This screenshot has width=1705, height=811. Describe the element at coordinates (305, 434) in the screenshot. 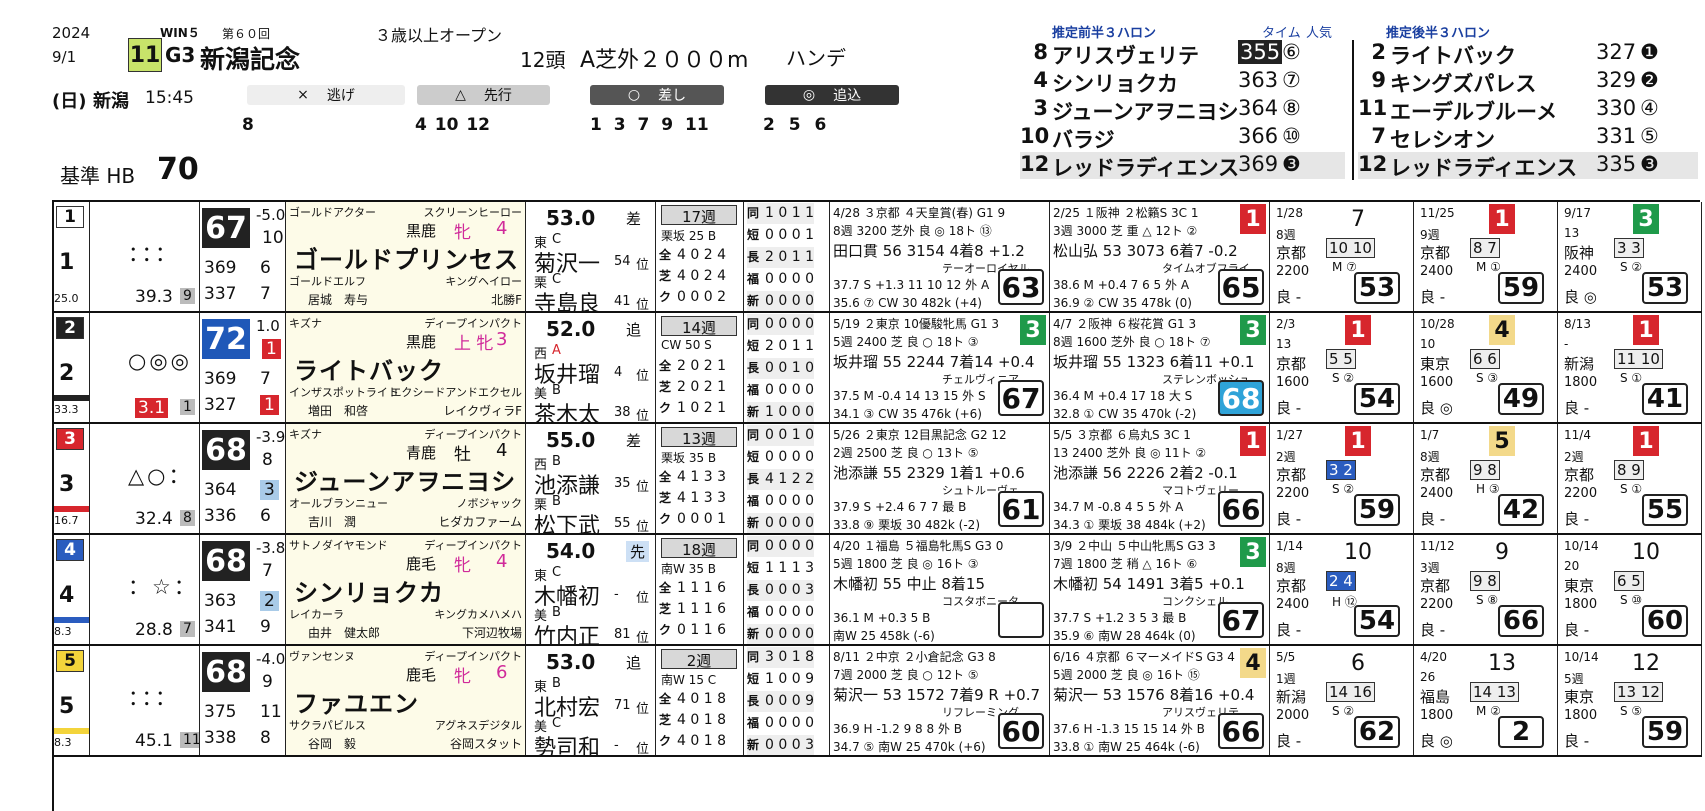

I see `sire: キズナ` at that location.